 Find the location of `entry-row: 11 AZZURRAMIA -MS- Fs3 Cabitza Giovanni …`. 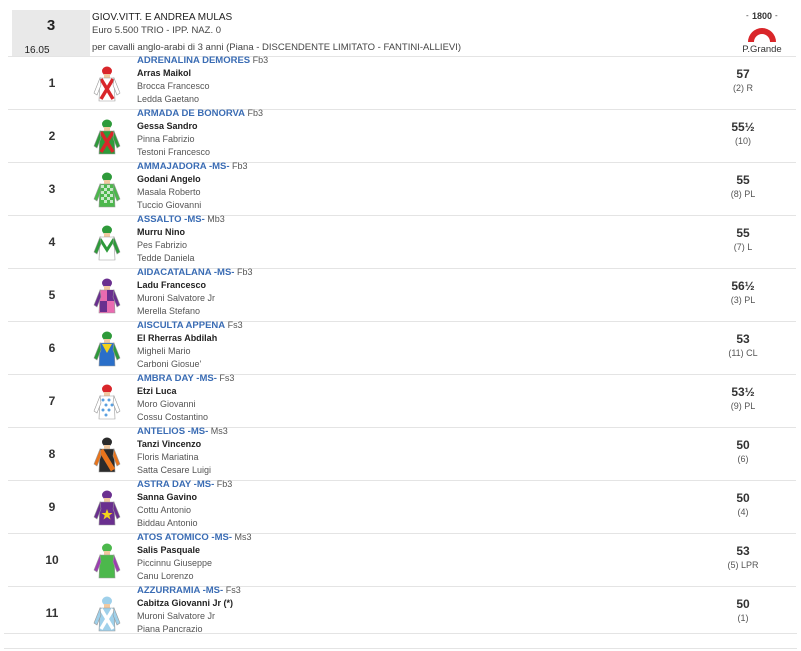

entry-row: 11 AZZURRAMIA -MS- Fs3 Cabitza Giovanni … is located at coordinates (402, 612).